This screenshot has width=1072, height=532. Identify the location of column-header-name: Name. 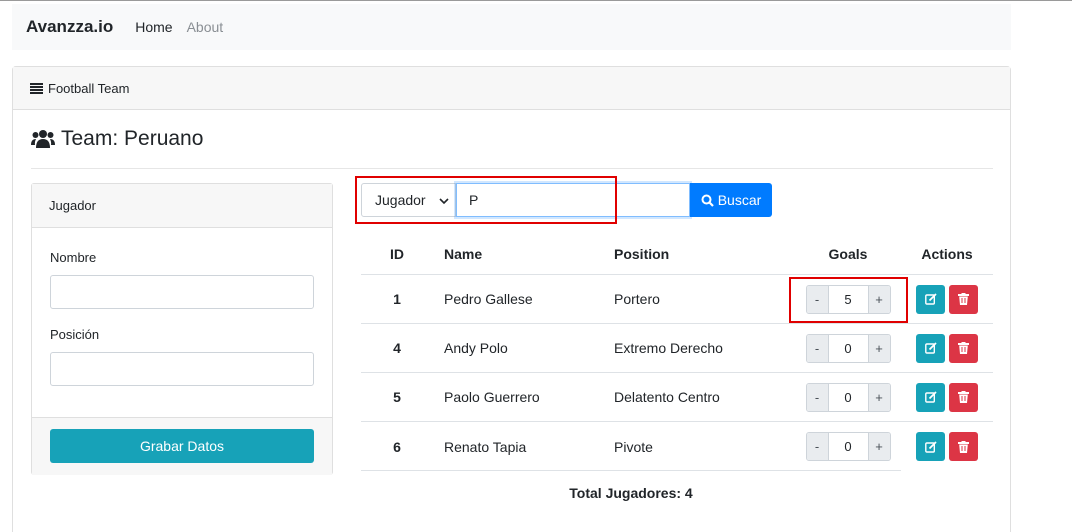
(463, 254).